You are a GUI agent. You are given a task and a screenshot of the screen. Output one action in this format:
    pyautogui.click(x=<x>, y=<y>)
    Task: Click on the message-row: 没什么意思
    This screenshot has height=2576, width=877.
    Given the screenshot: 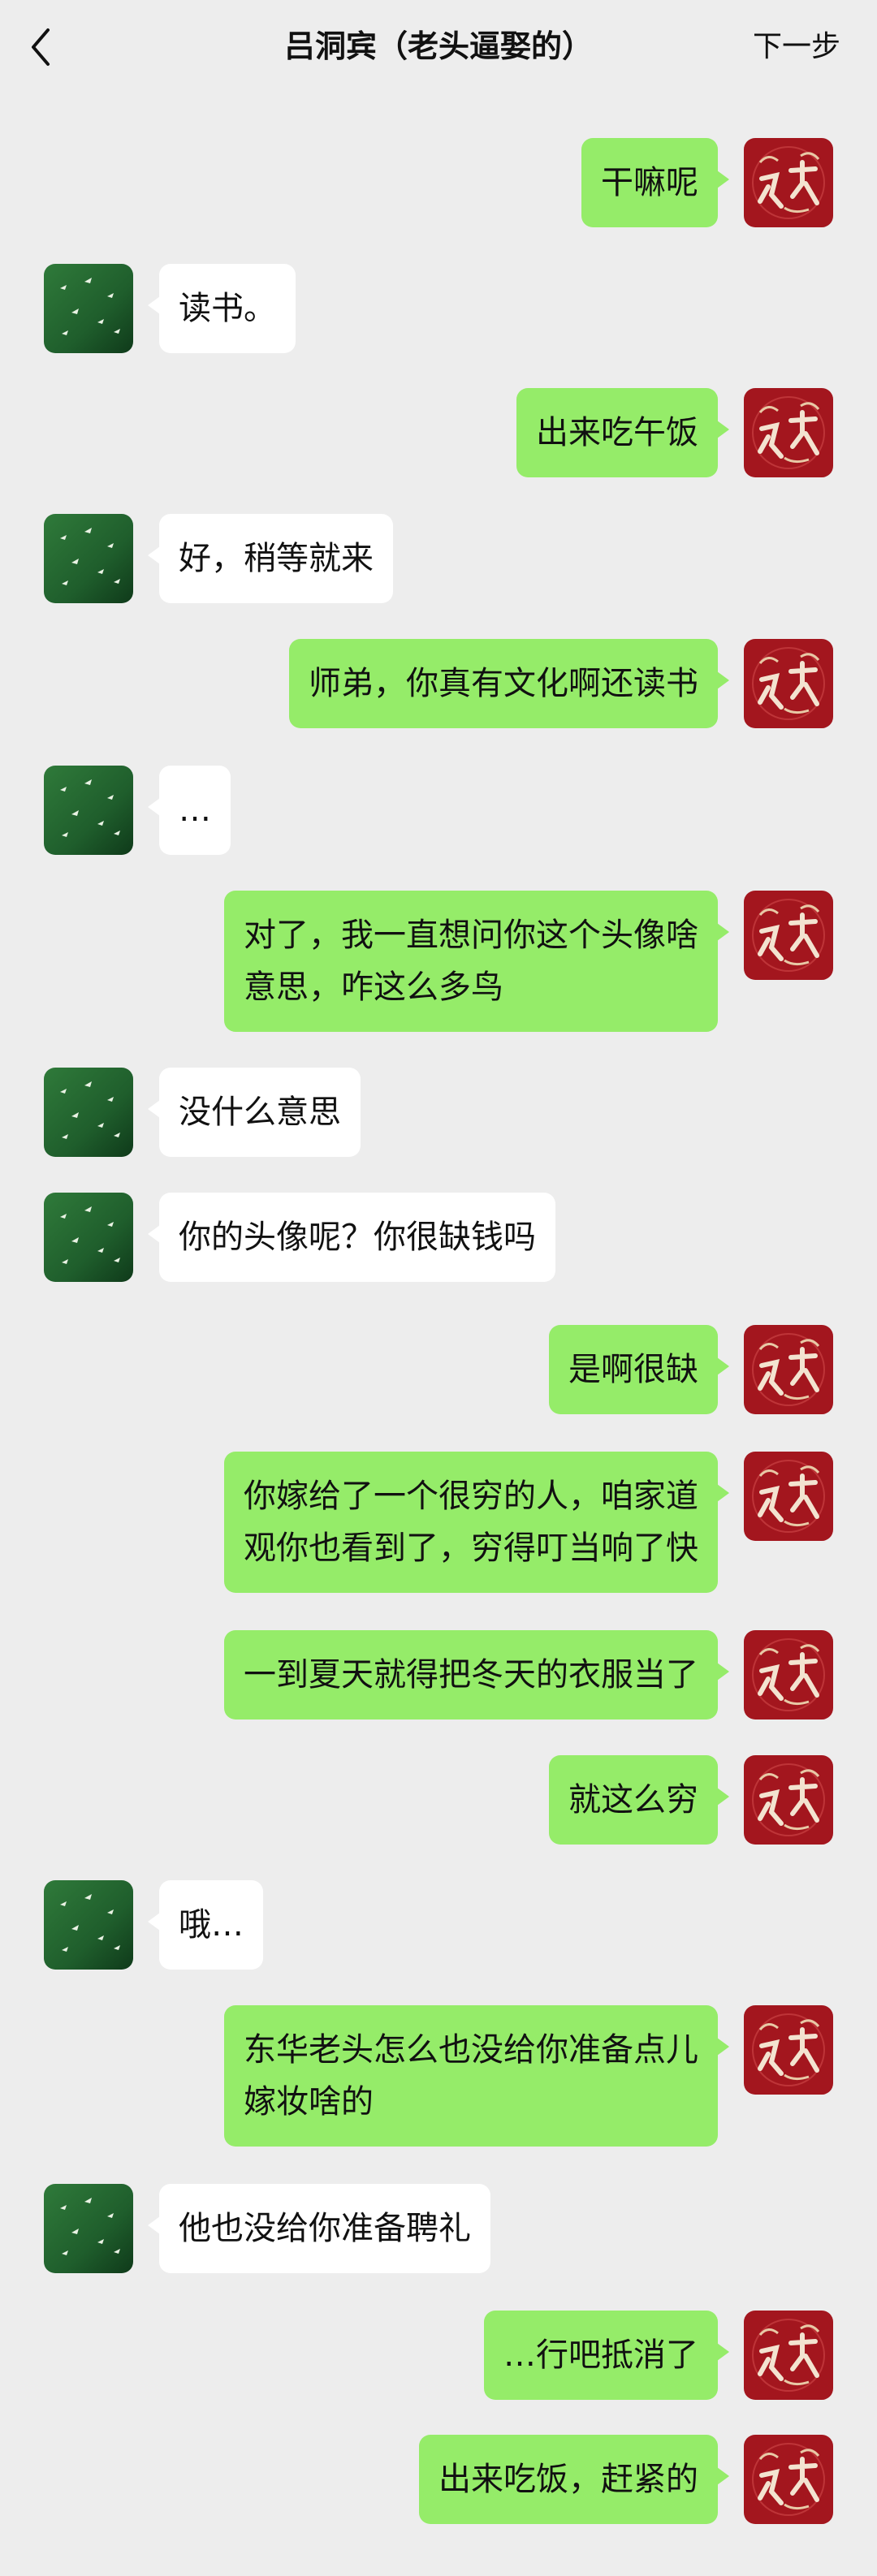 What is the action you would take?
    pyautogui.click(x=438, y=1112)
    